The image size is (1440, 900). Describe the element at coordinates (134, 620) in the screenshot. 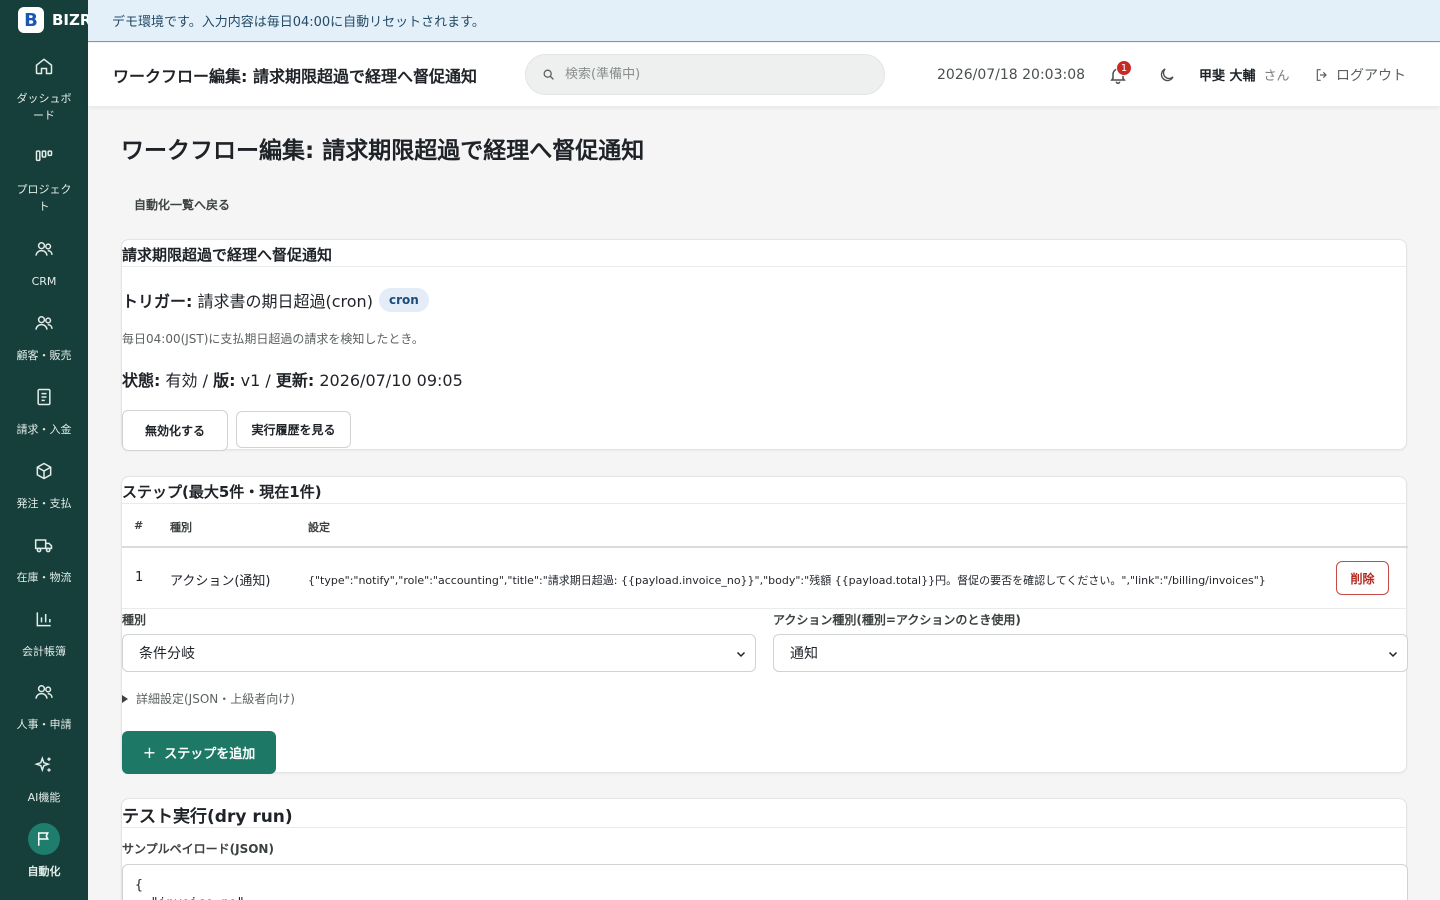

I see `kind-label: 種別` at that location.